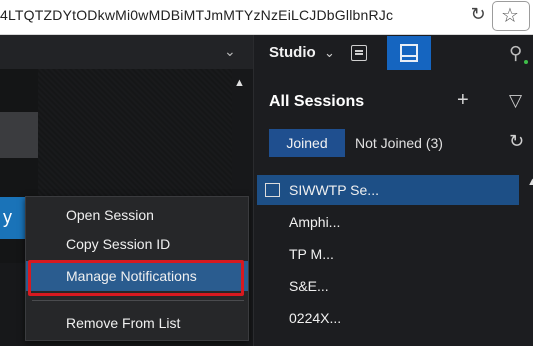 The image size is (533, 346). I want to click on reload-icon: ↻, so click(478, 14).